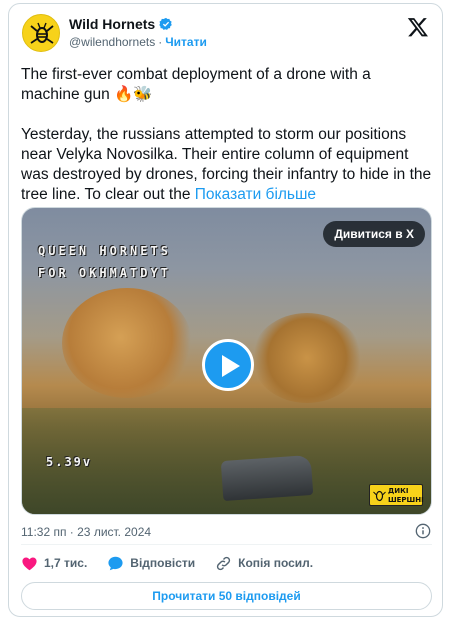 This screenshot has width=449, height=623. Describe the element at coordinates (86, 532) in the screenshot. I see `tweet-timestamp: 11:32 пп · 23 лист. 2024` at that location.